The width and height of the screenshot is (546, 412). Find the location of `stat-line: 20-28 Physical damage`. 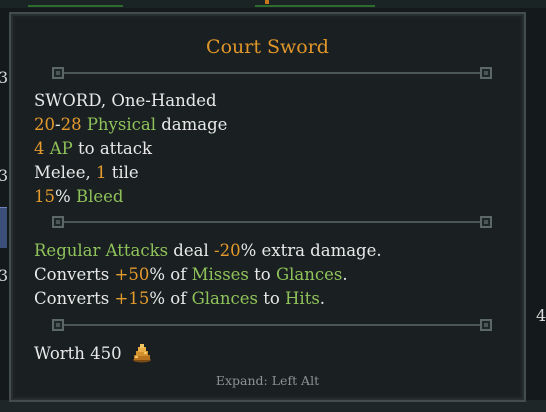

stat-line: 20-28 Physical damage is located at coordinates (130, 124).